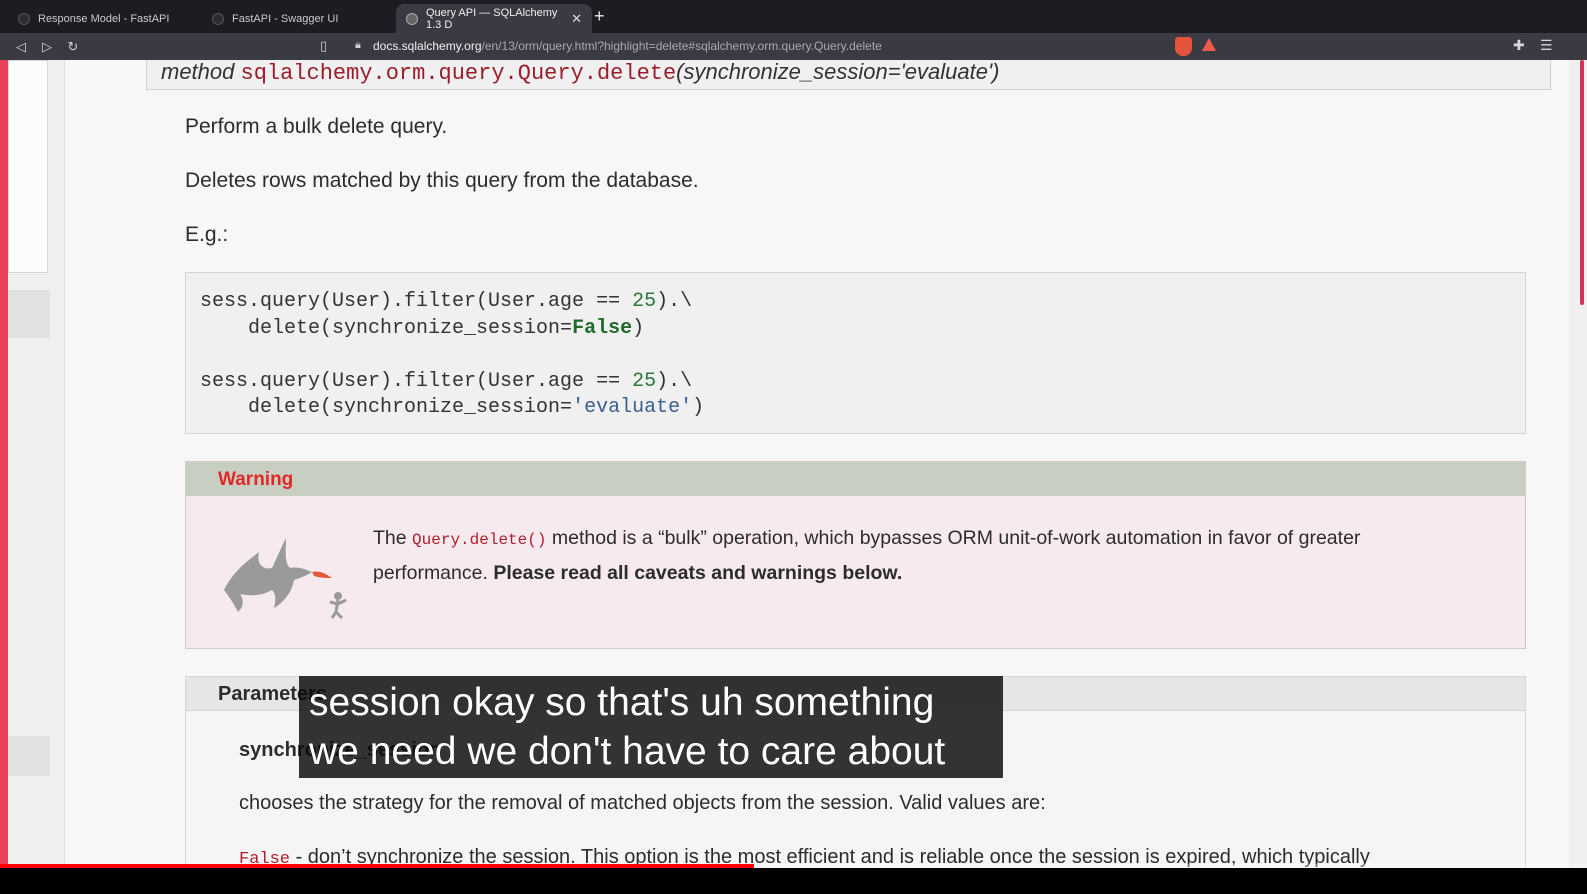  Describe the element at coordinates (73, 47) in the screenshot. I see `reload-icon: ↻` at that location.